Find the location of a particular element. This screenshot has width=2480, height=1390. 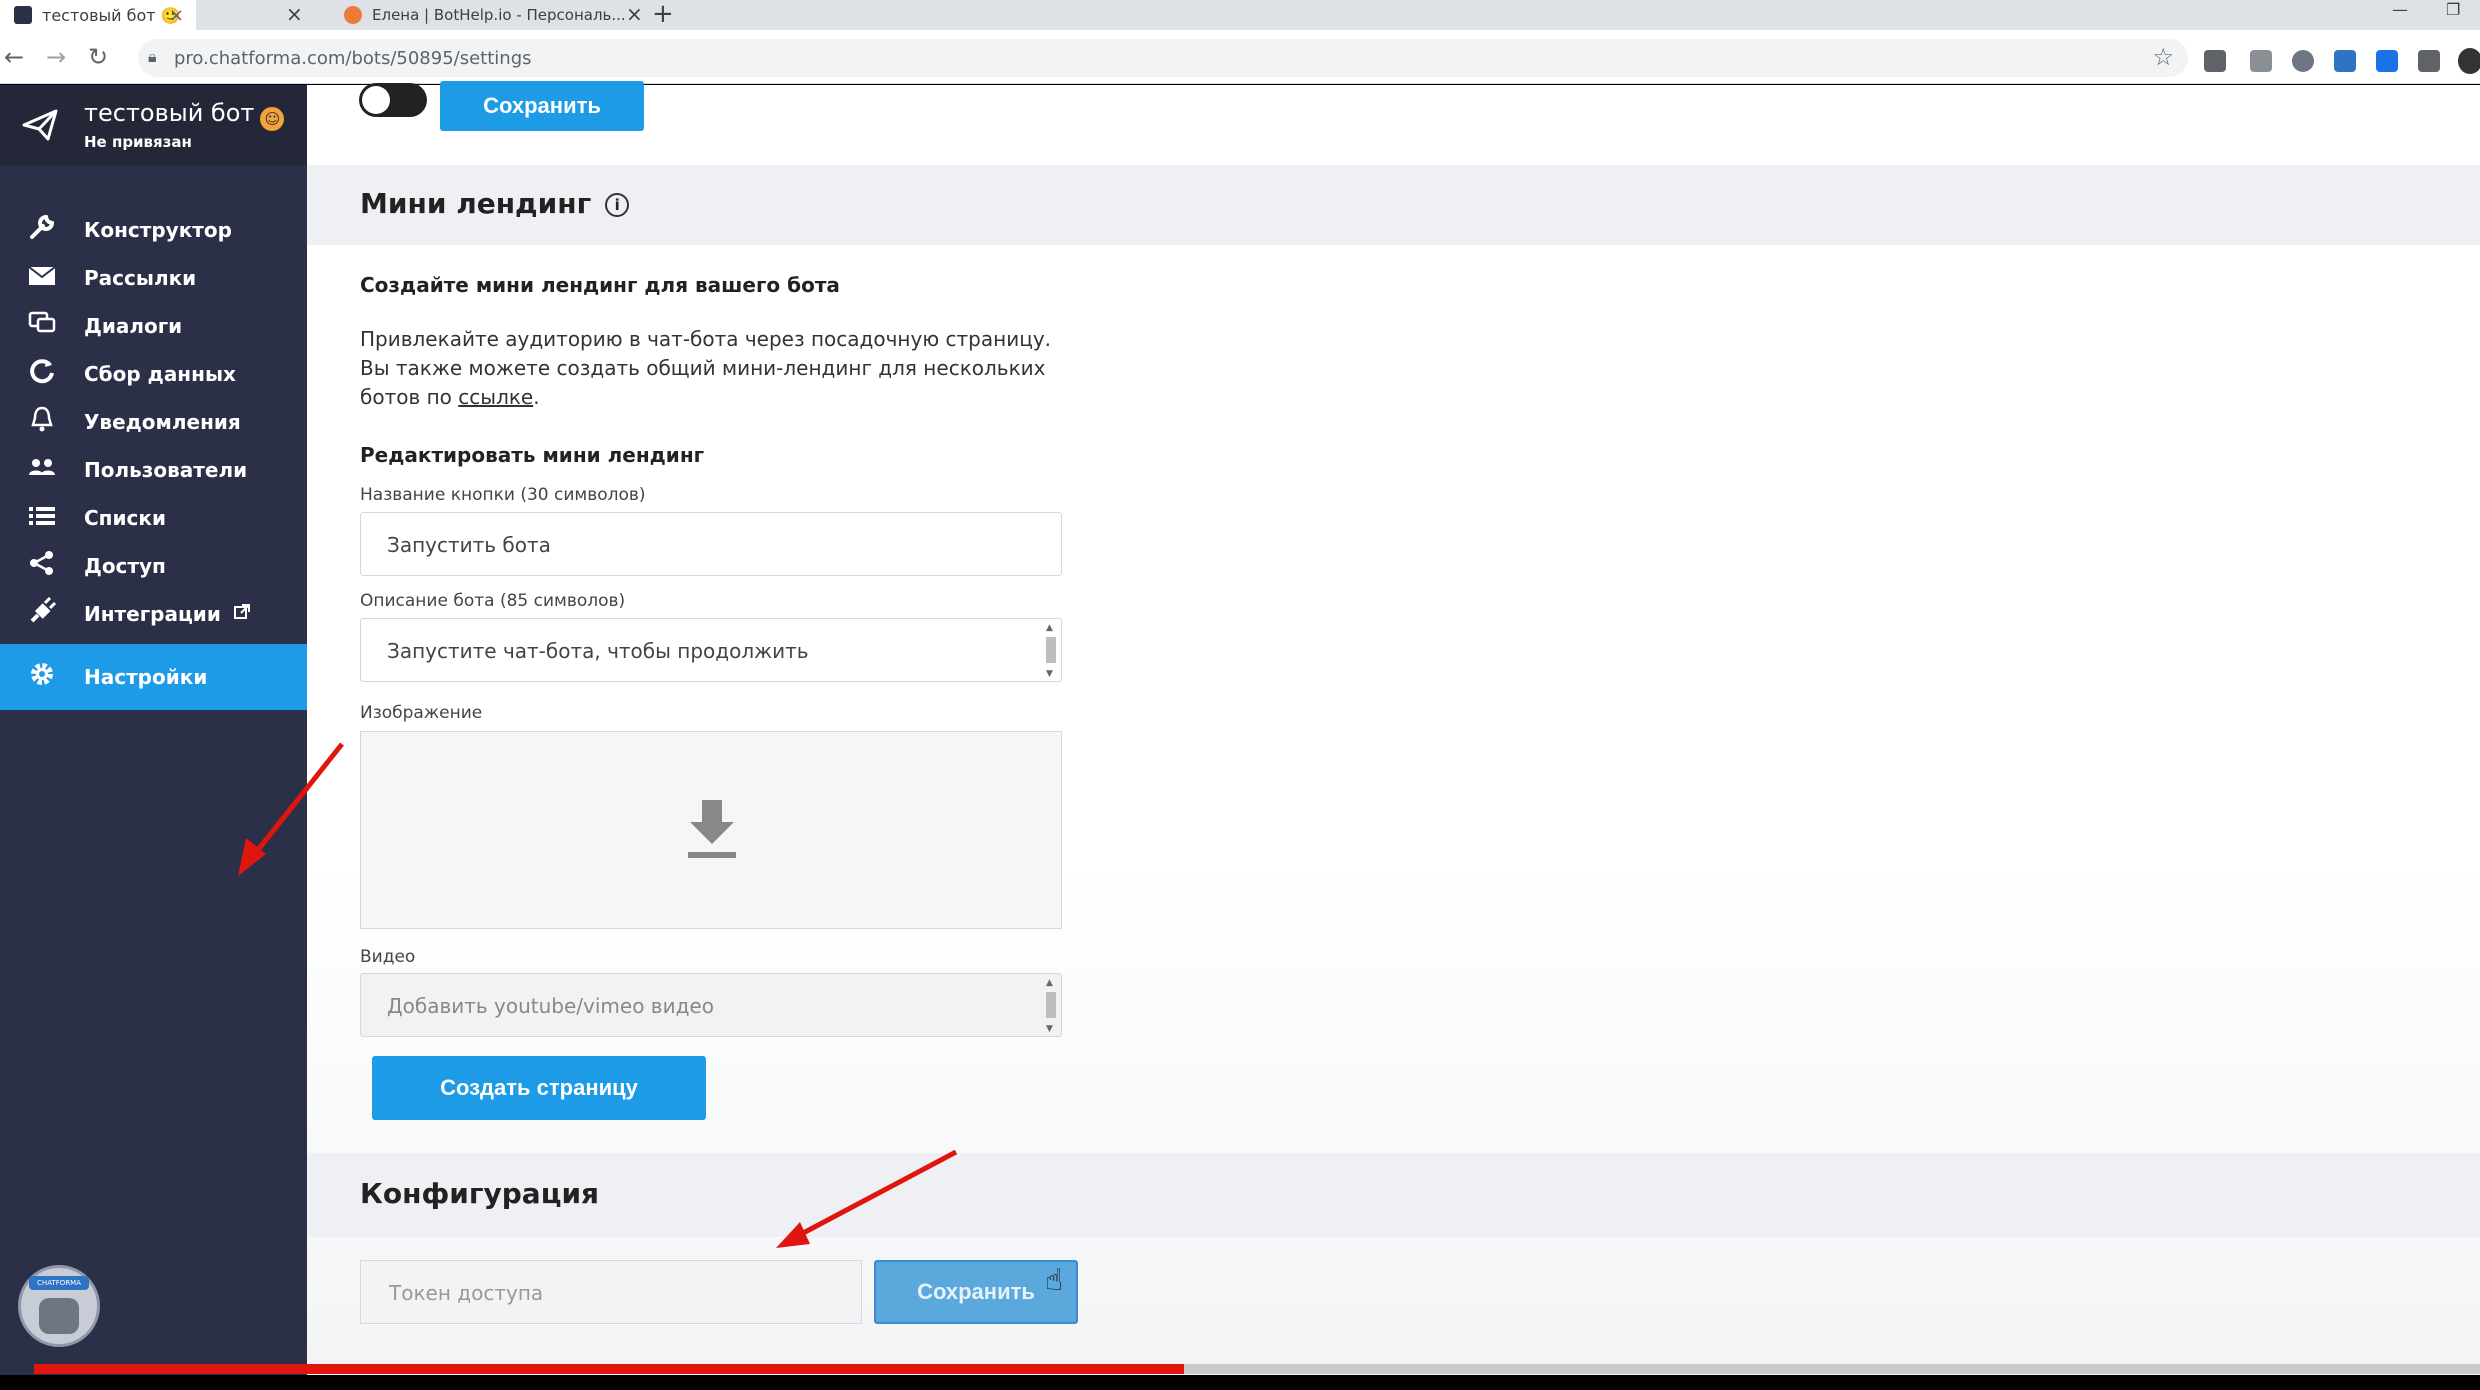

video-url-textarea: Добавить youtube/vimeo видео ▲ ▼ is located at coordinates (711, 1005).